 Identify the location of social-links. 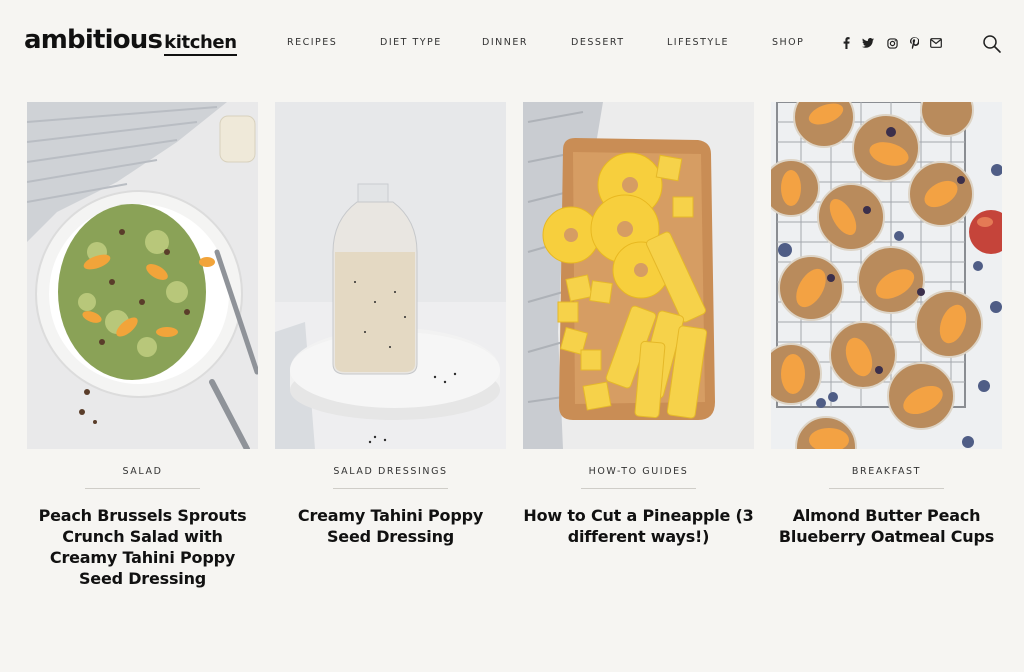
(895, 44).